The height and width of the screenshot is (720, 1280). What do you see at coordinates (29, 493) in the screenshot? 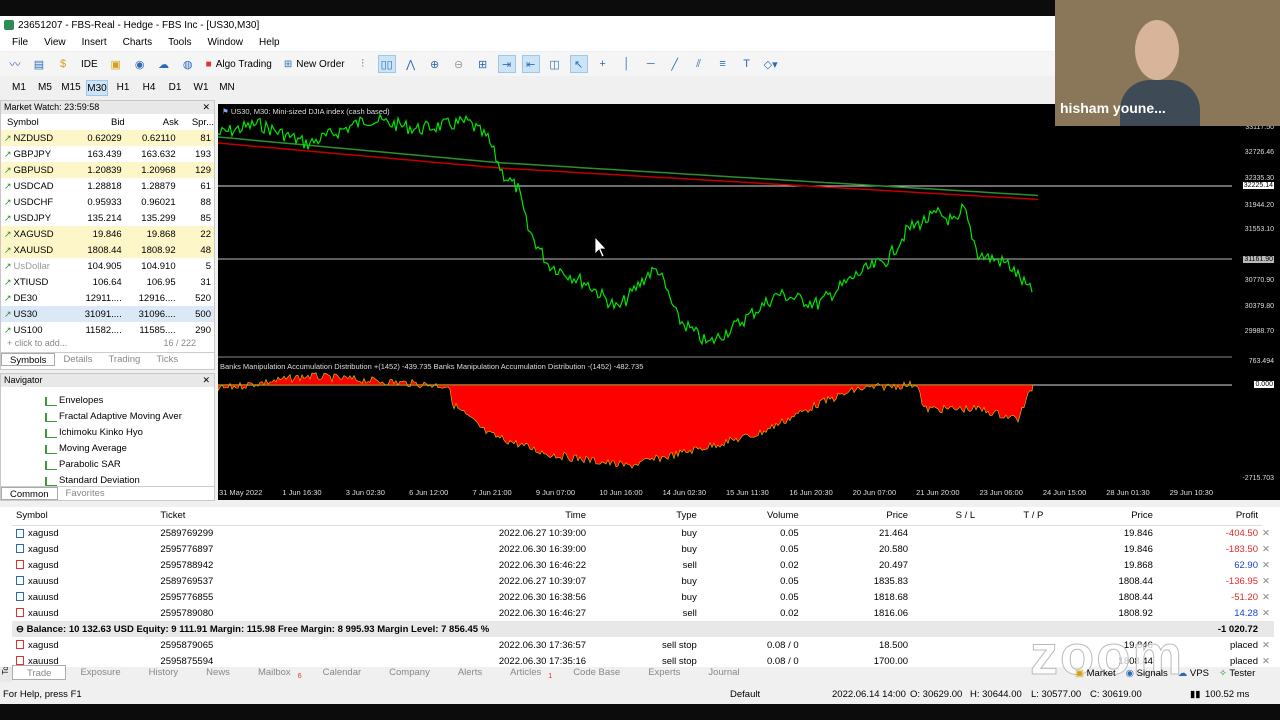
I see `tab-common: Common` at bounding box center [29, 493].